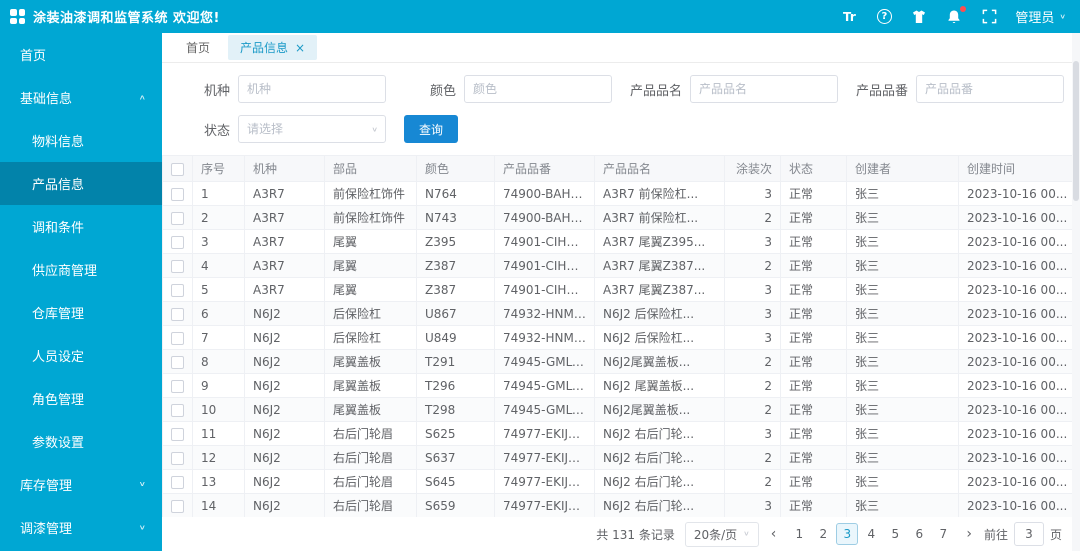 This screenshot has height=551, width=1080. I want to click on sidebar-item: 调漆管理 ∨, so click(81, 527).